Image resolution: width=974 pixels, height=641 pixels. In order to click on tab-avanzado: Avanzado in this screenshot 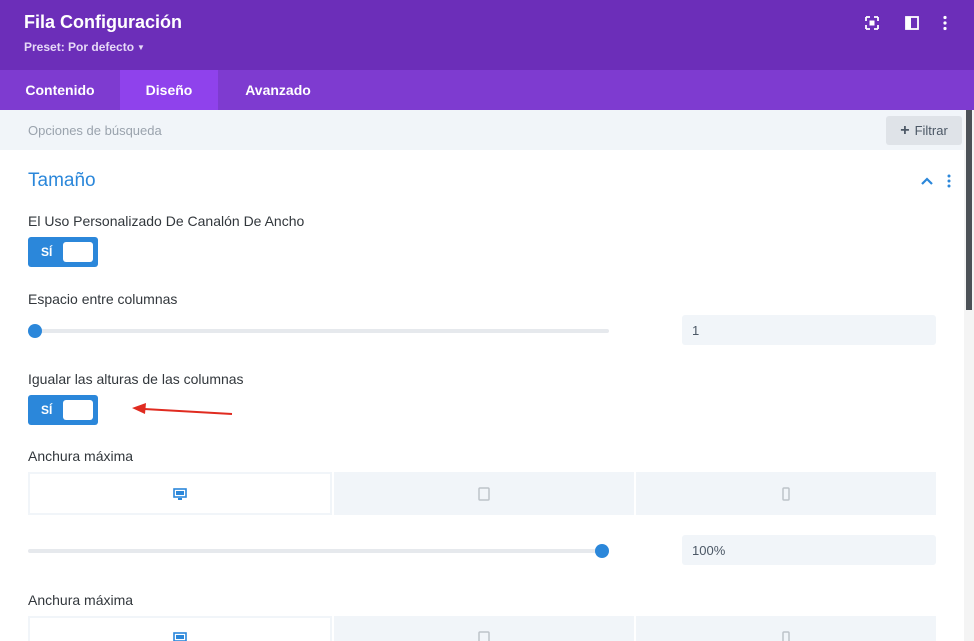, I will do `click(278, 90)`.